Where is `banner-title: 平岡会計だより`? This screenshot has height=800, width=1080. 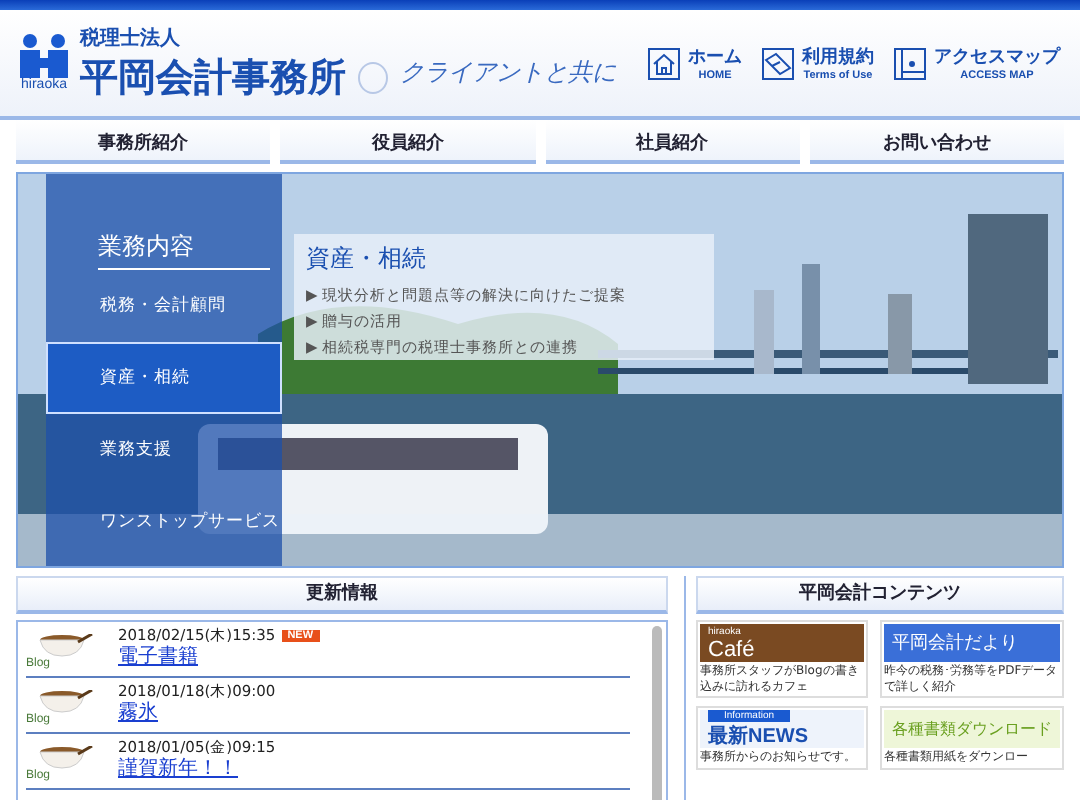
banner-title: 平岡会計だより is located at coordinates (956, 643).